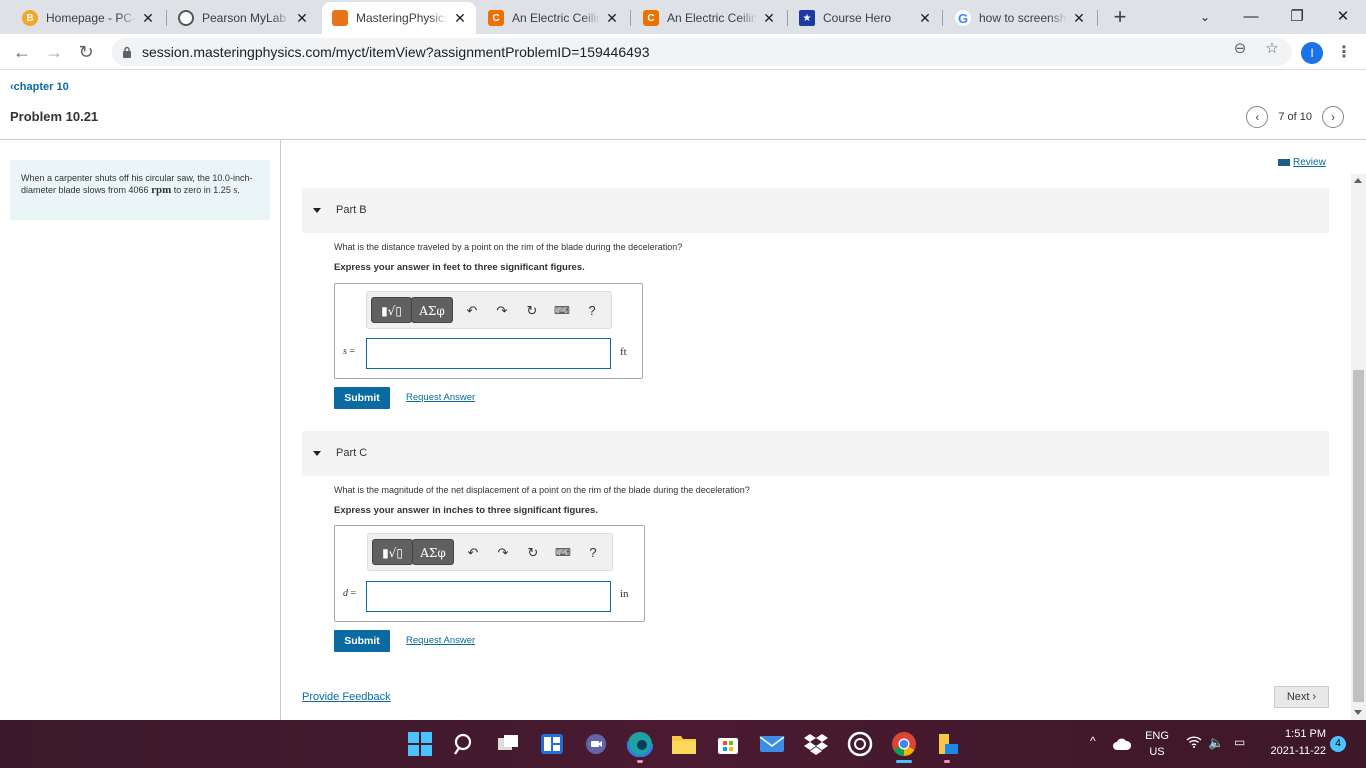 This screenshot has width=1366, height=768. Describe the element at coordinates (420, 744) in the screenshot. I see `windows-start-icon` at that location.